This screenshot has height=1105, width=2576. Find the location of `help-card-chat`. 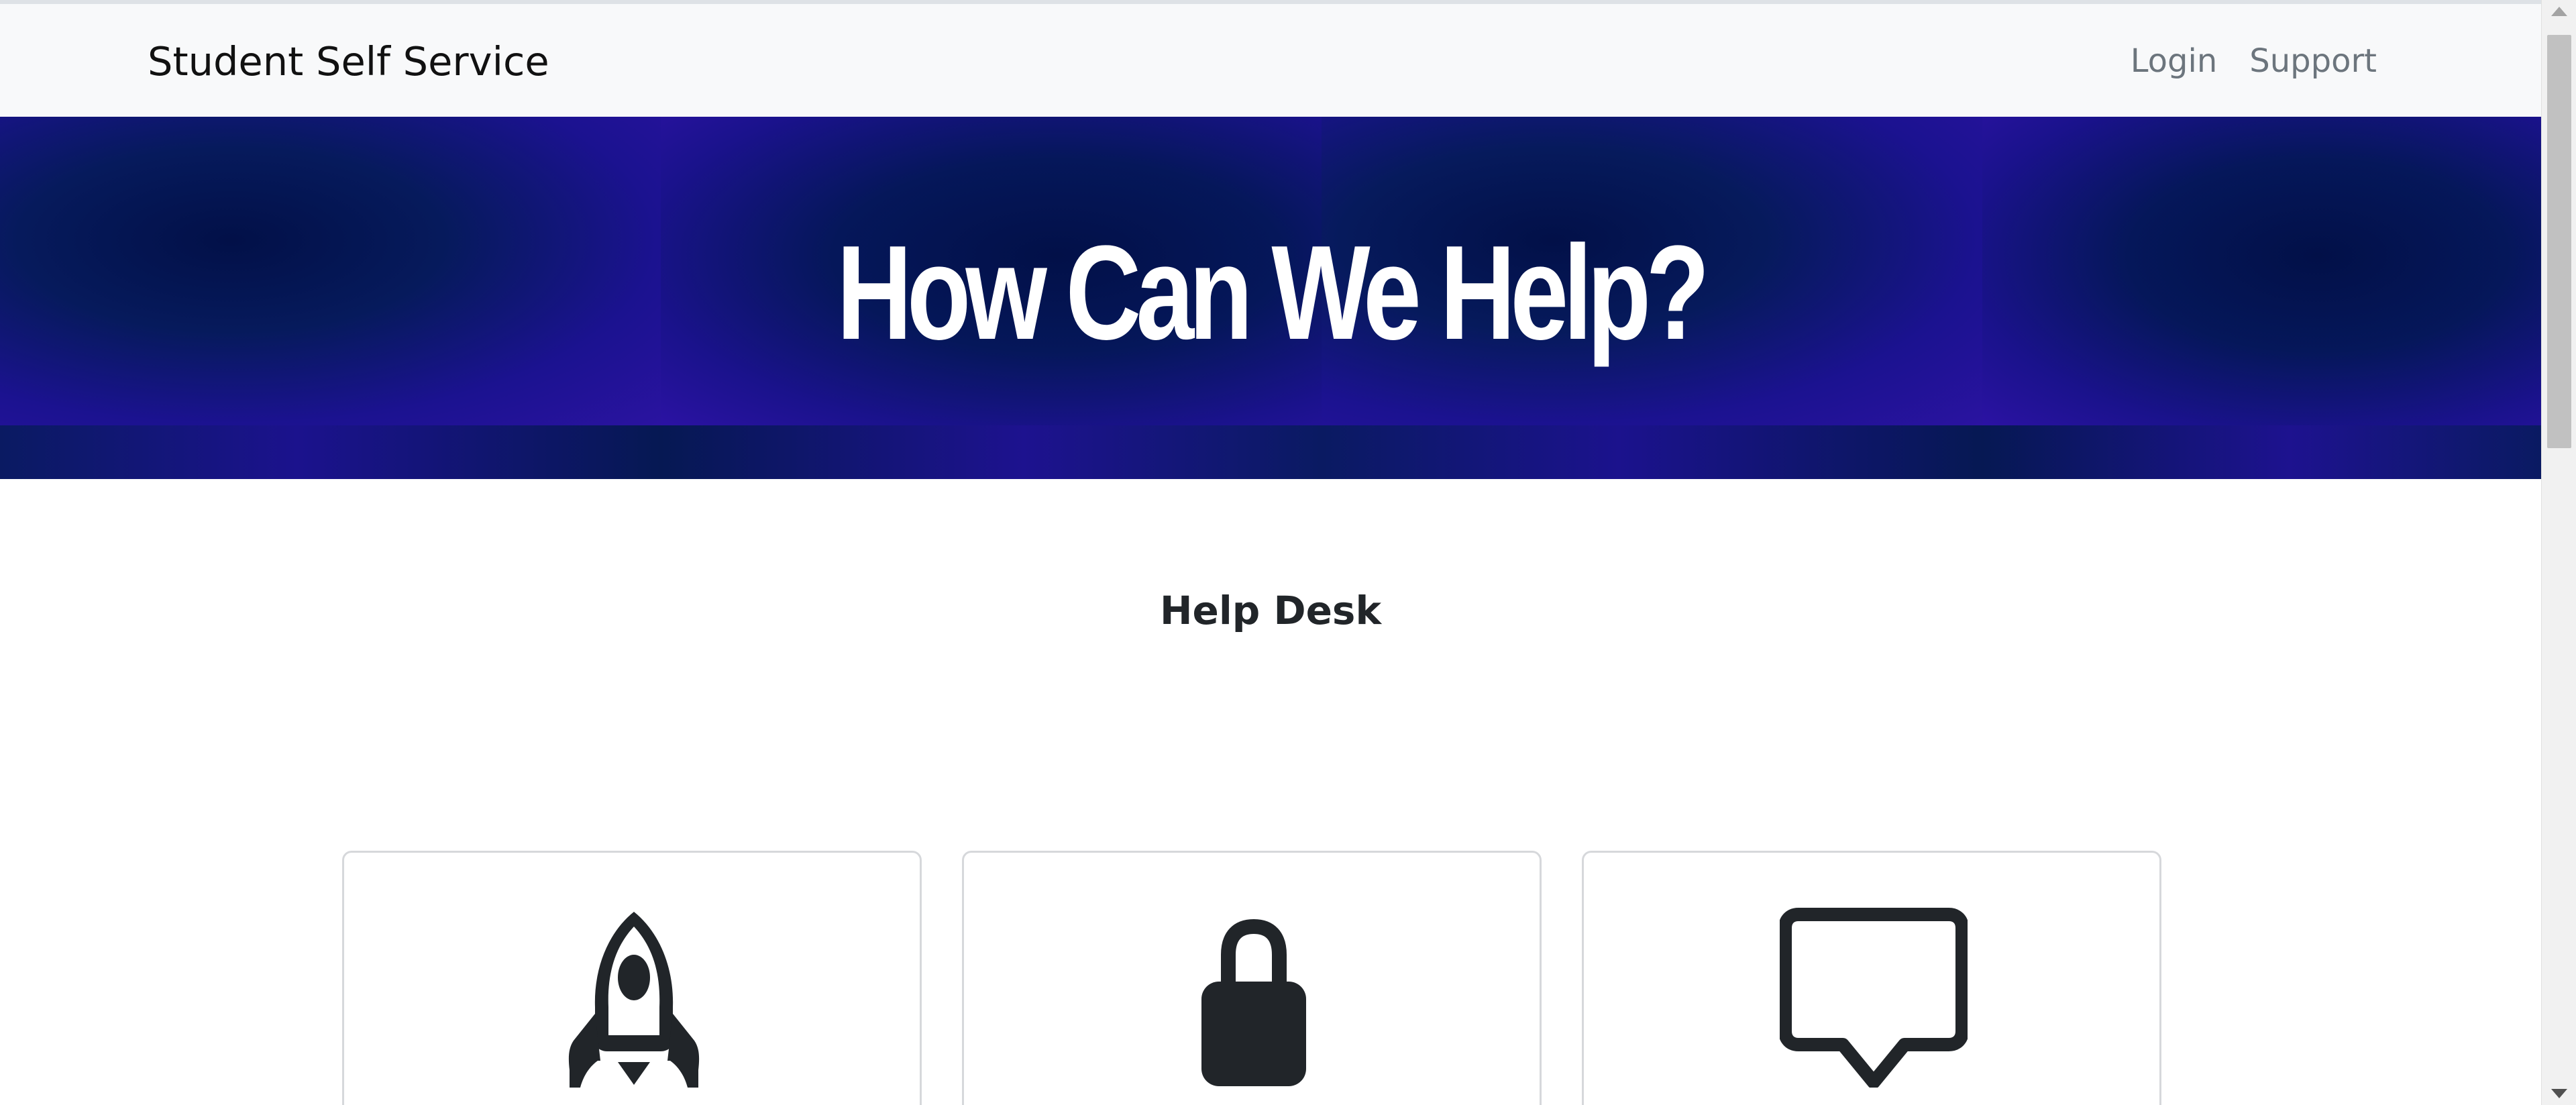

help-card-chat is located at coordinates (1871, 978).